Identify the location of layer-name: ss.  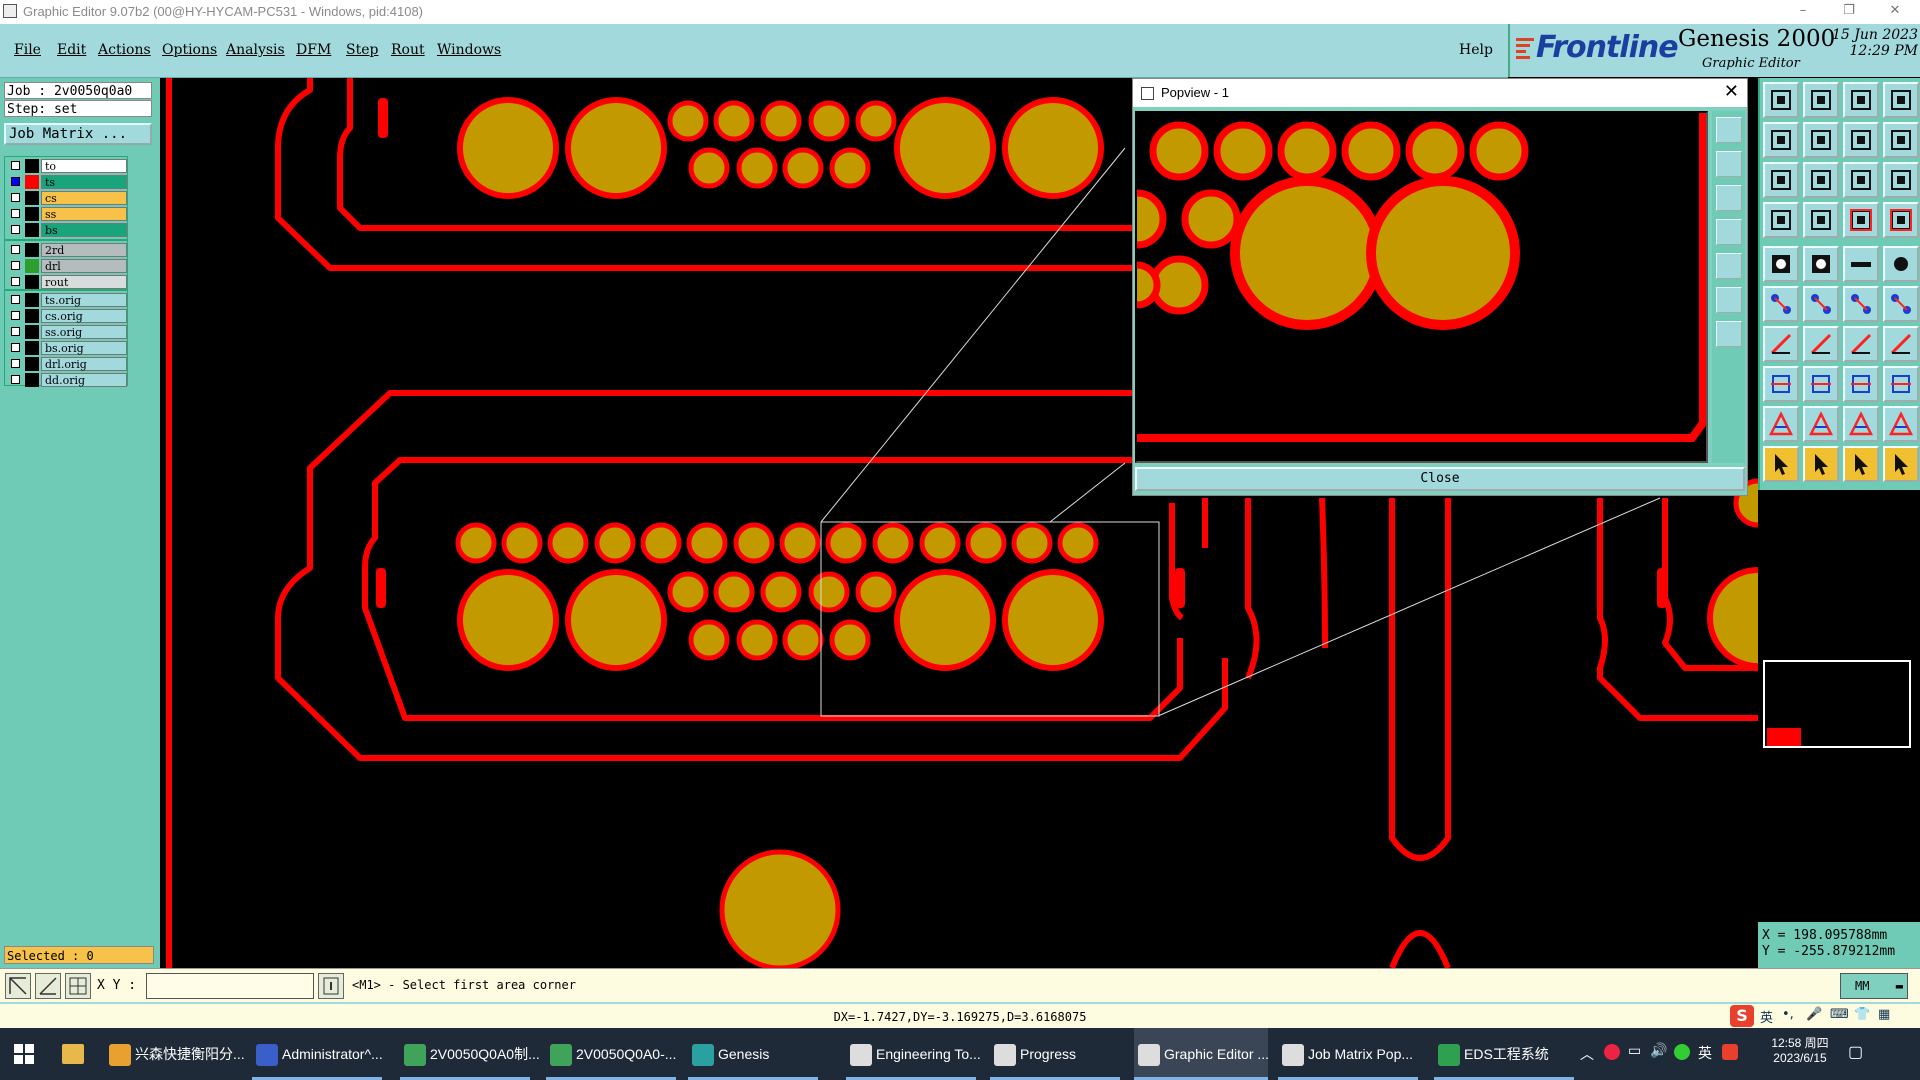
(84, 214).